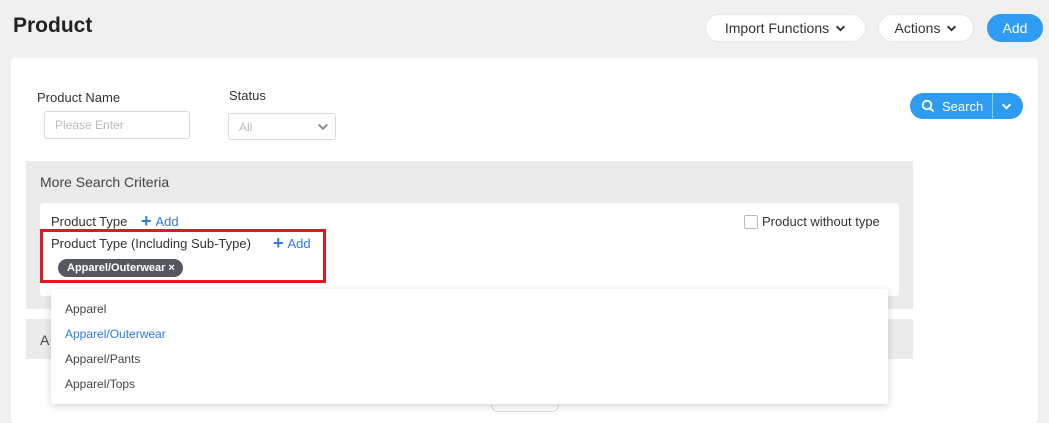  I want to click on page-title: Product, so click(53, 25).